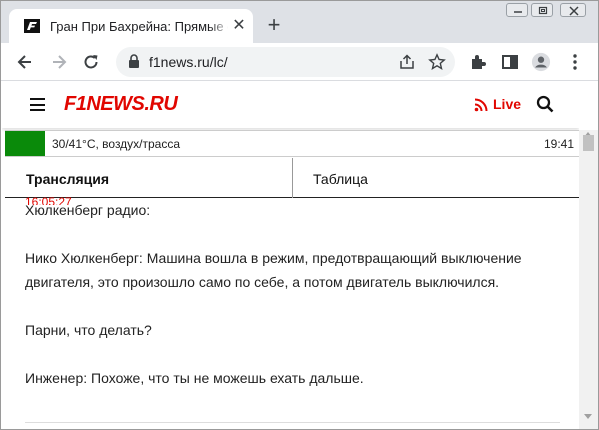  Describe the element at coordinates (558, 144) in the screenshot. I see `session-time: 19:41` at that location.